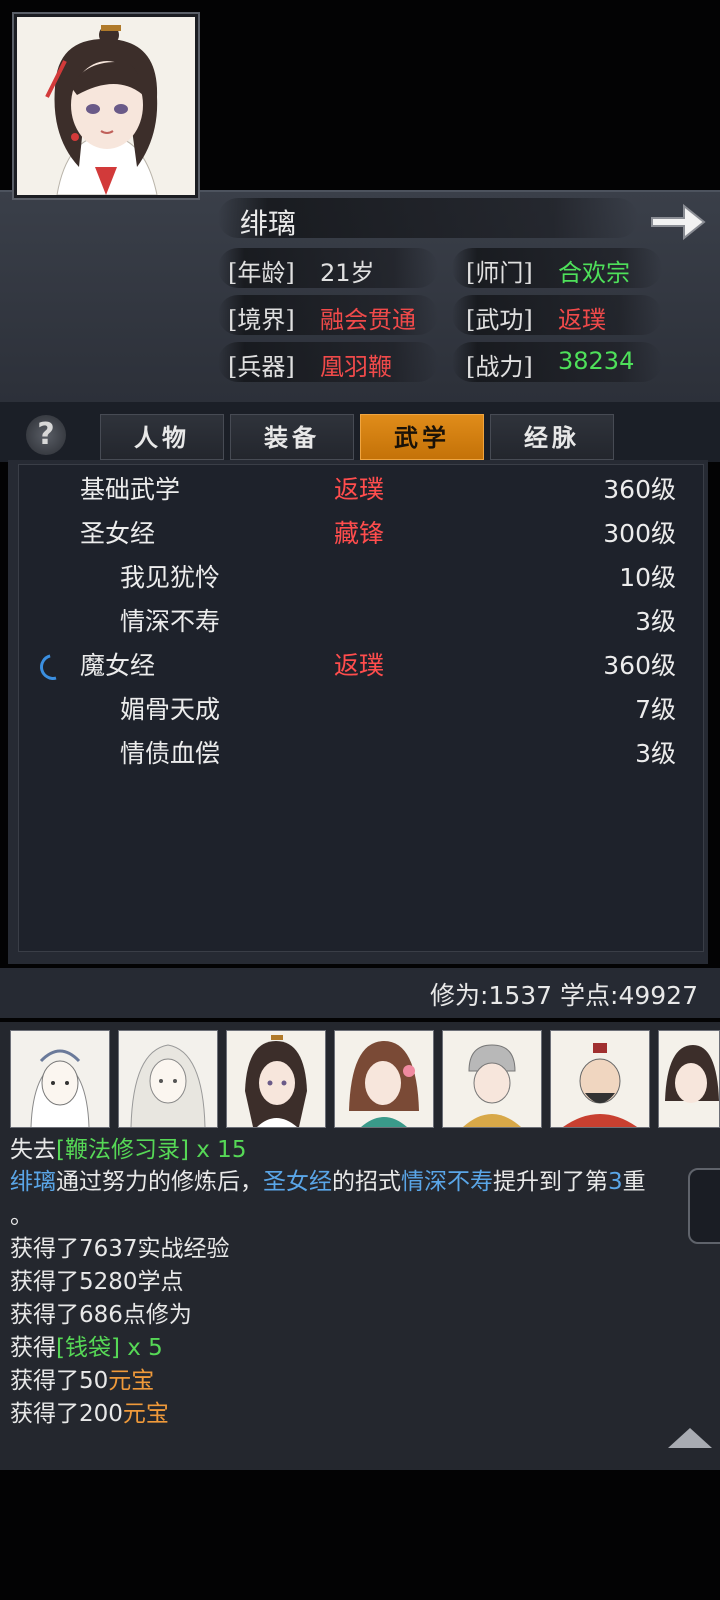 This screenshot has height=1600, width=720. I want to click on sub-skill-name: 我见犹怜, so click(170, 577).